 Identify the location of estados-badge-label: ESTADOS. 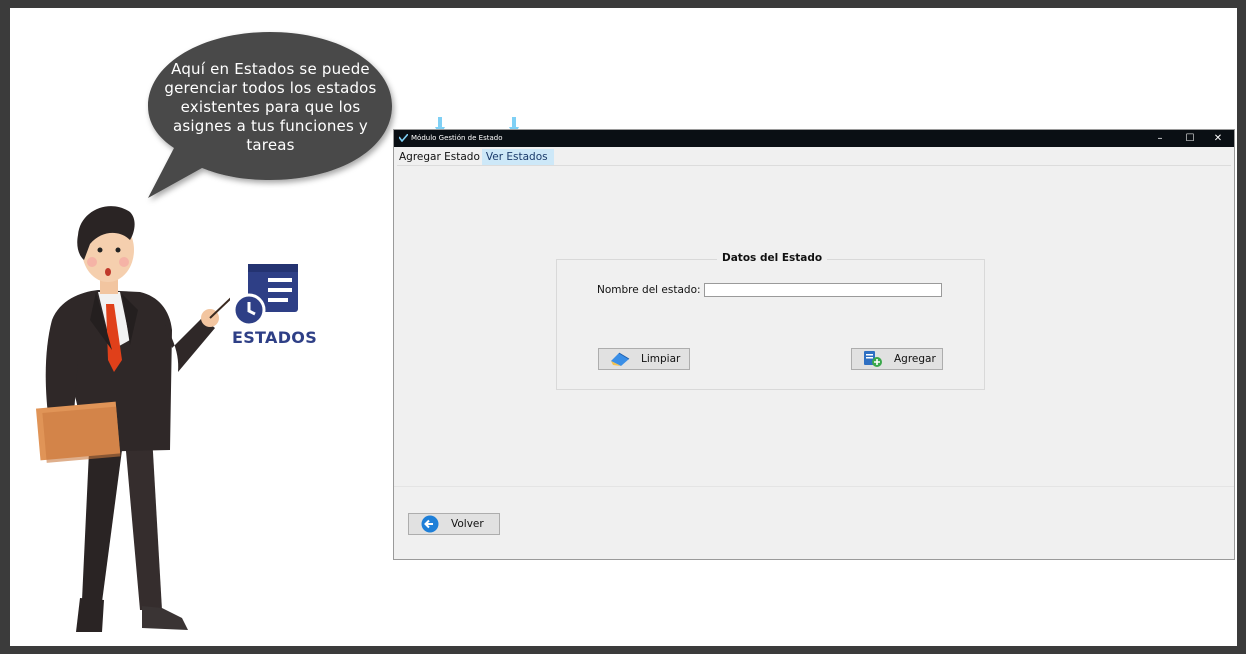
(275, 337).